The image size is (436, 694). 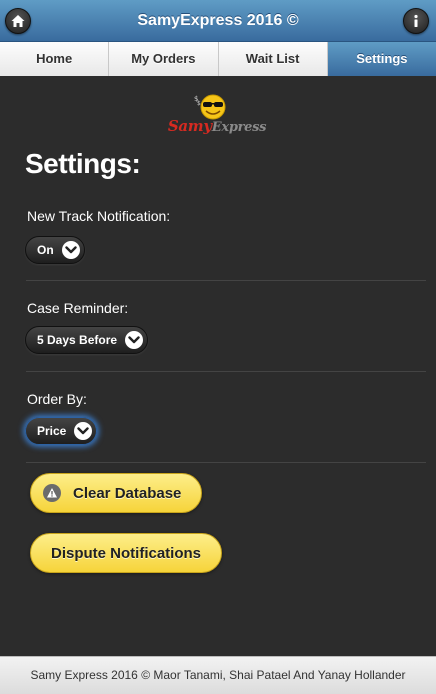 I want to click on case-reminder-value: 5 Days Before, so click(x=77, y=340).